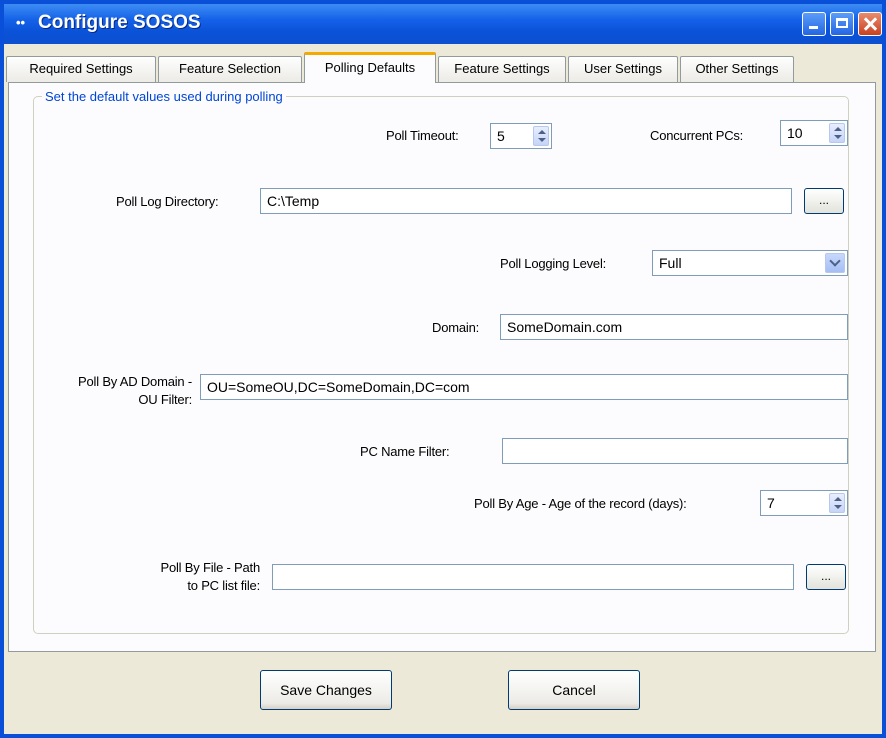  I want to click on tab-polling-defaults: Polling Defaults, so click(370, 67).